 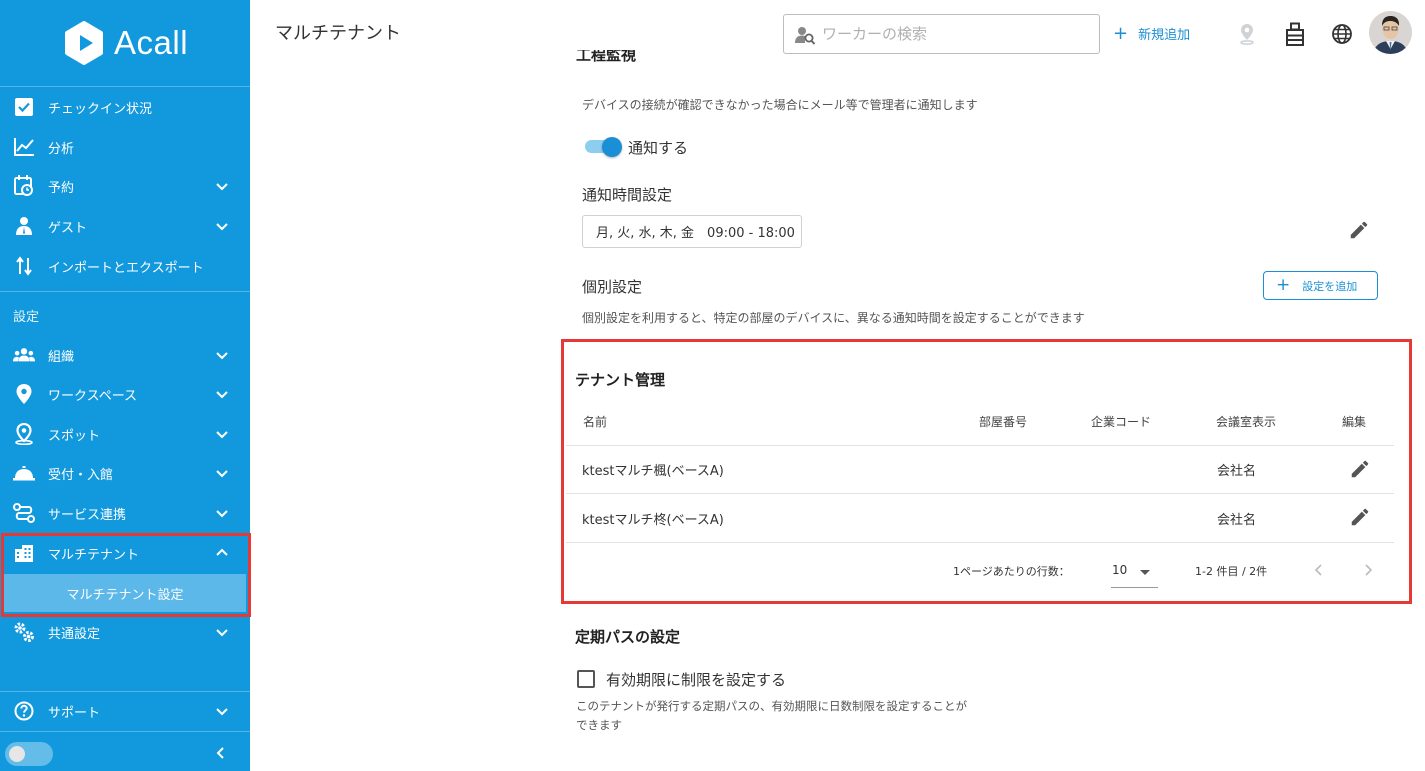 What do you see at coordinates (81, 475) in the screenshot?
I see `sidebar-item-label: 受付・入館` at bounding box center [81, 475].